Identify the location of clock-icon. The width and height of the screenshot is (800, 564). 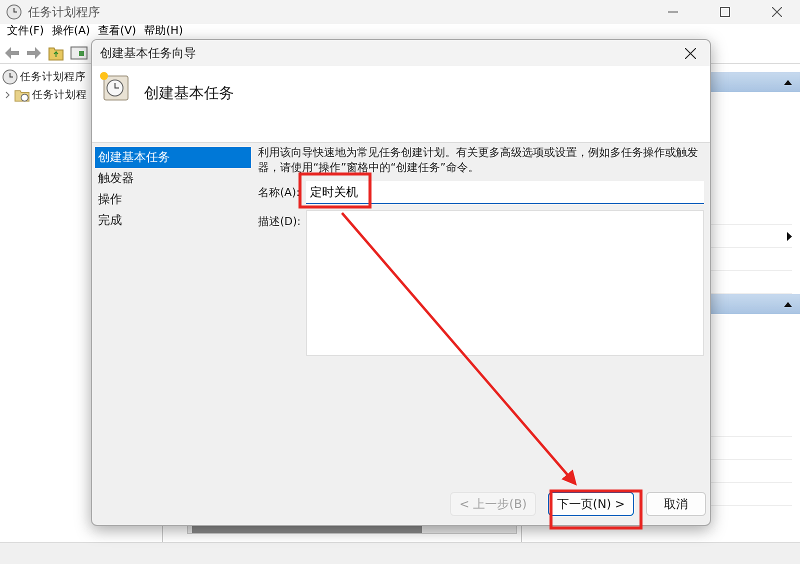
(10, 77).